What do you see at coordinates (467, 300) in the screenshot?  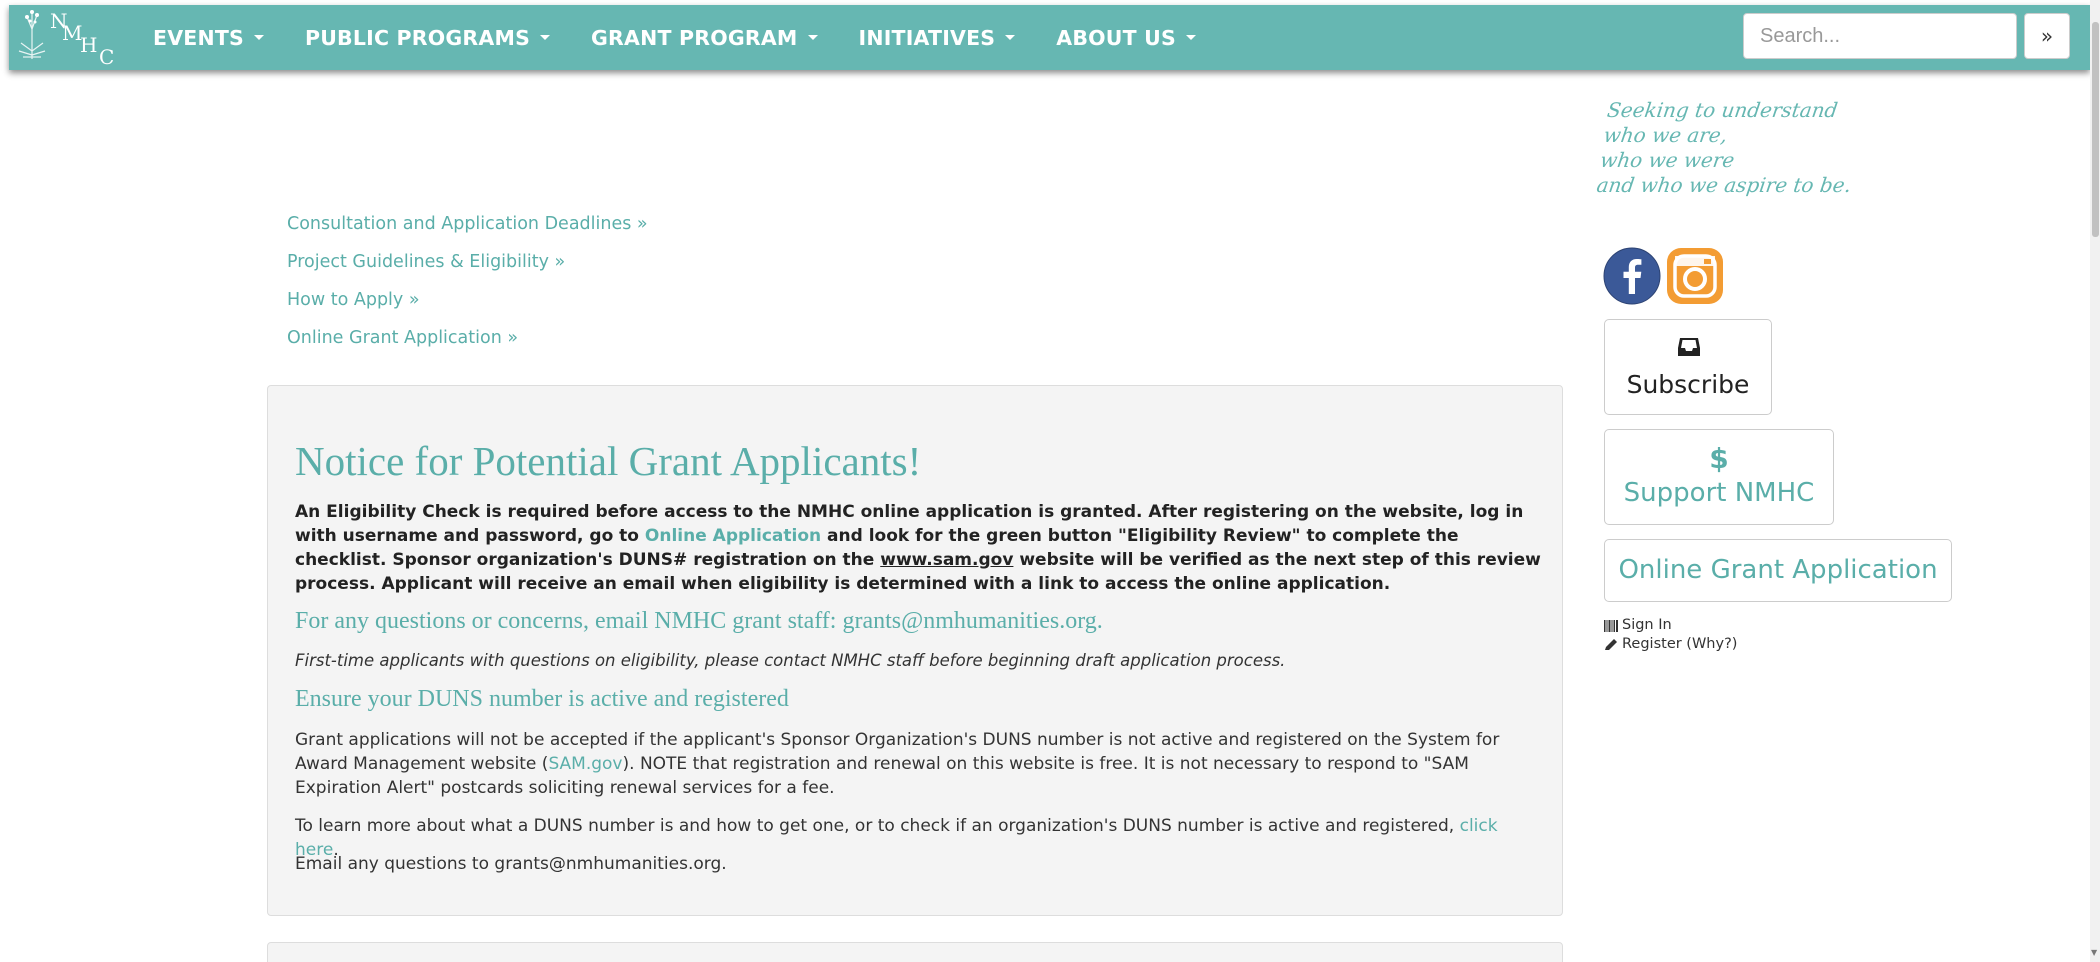 I see `link-how-to-apply: How to Apply »` at bounding box center [467, 300].